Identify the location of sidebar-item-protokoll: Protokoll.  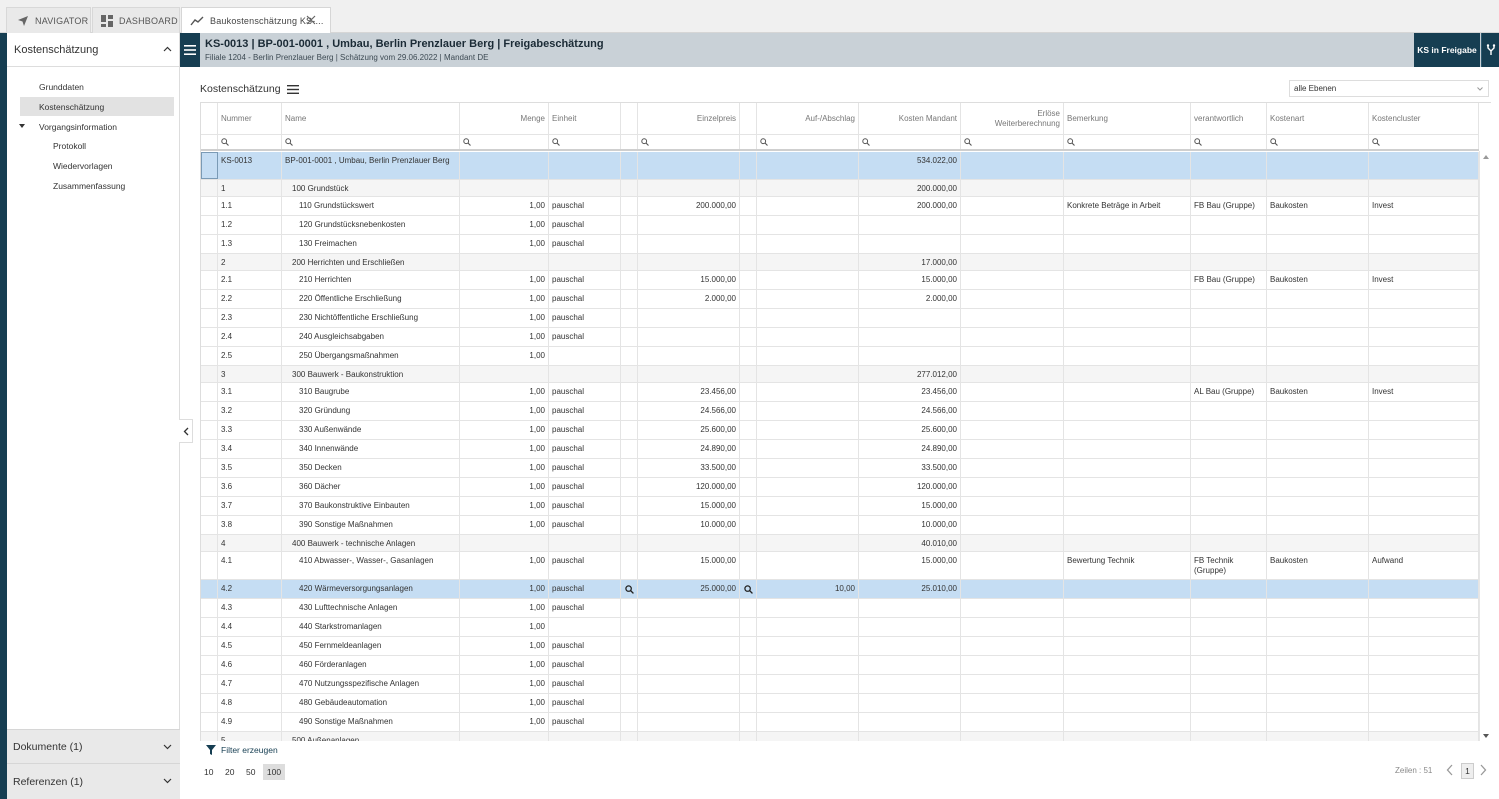
(97, 145).